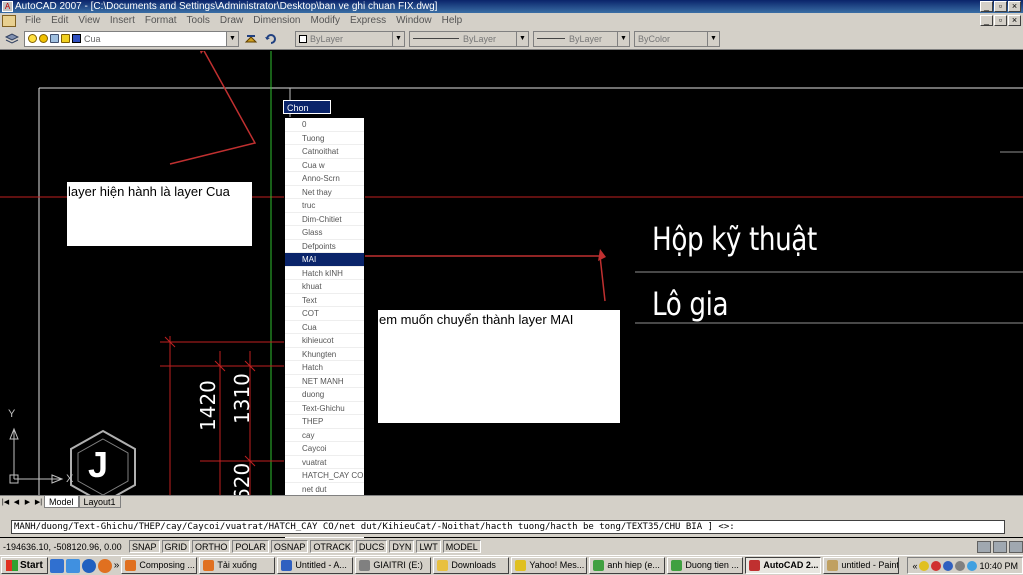 The height and width of the screenshot is (575, 1023). I want to click on layer-previous-icon, so click(271, 39).